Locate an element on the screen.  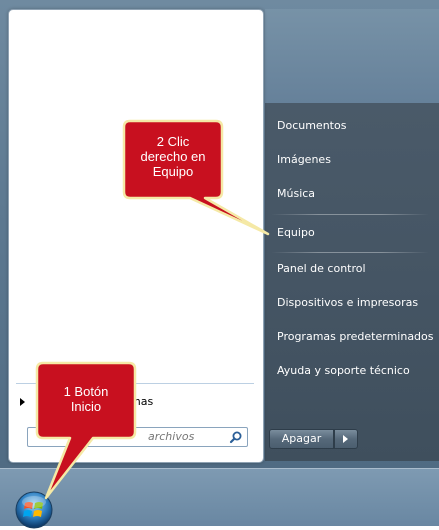
menu-item-imagenes: Imágenes is located at coordinates (304, 160).